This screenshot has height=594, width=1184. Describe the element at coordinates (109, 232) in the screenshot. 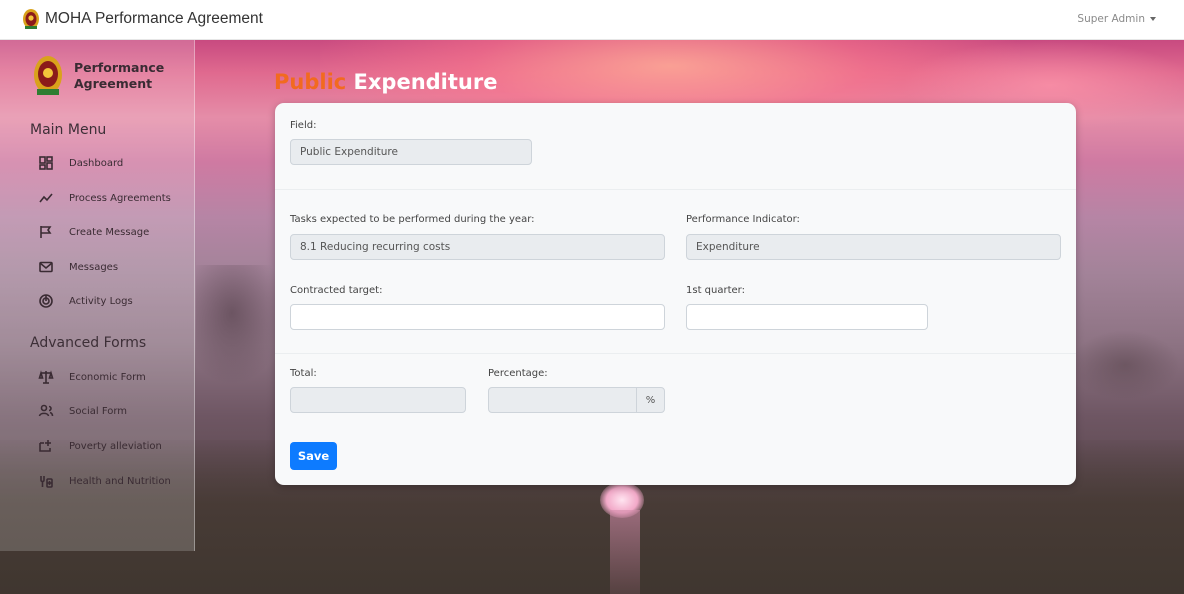

I see `sidebar-item-label: Create Message` at that location.